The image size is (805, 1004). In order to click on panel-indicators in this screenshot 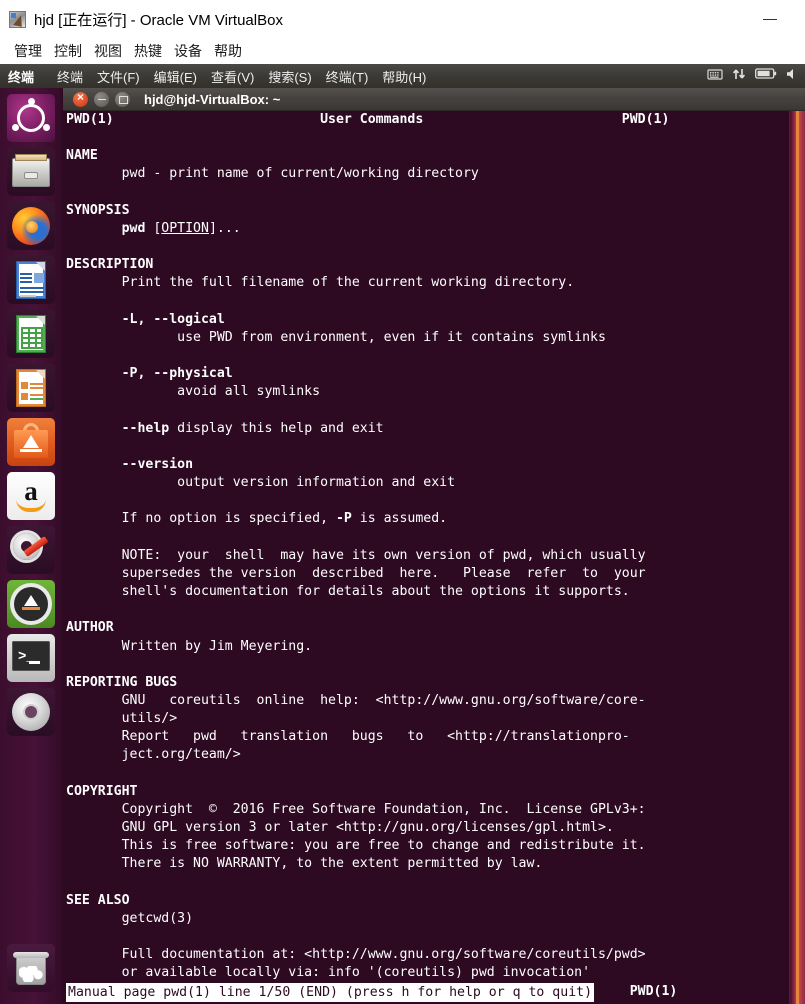, I will do `click(755, 76)`.